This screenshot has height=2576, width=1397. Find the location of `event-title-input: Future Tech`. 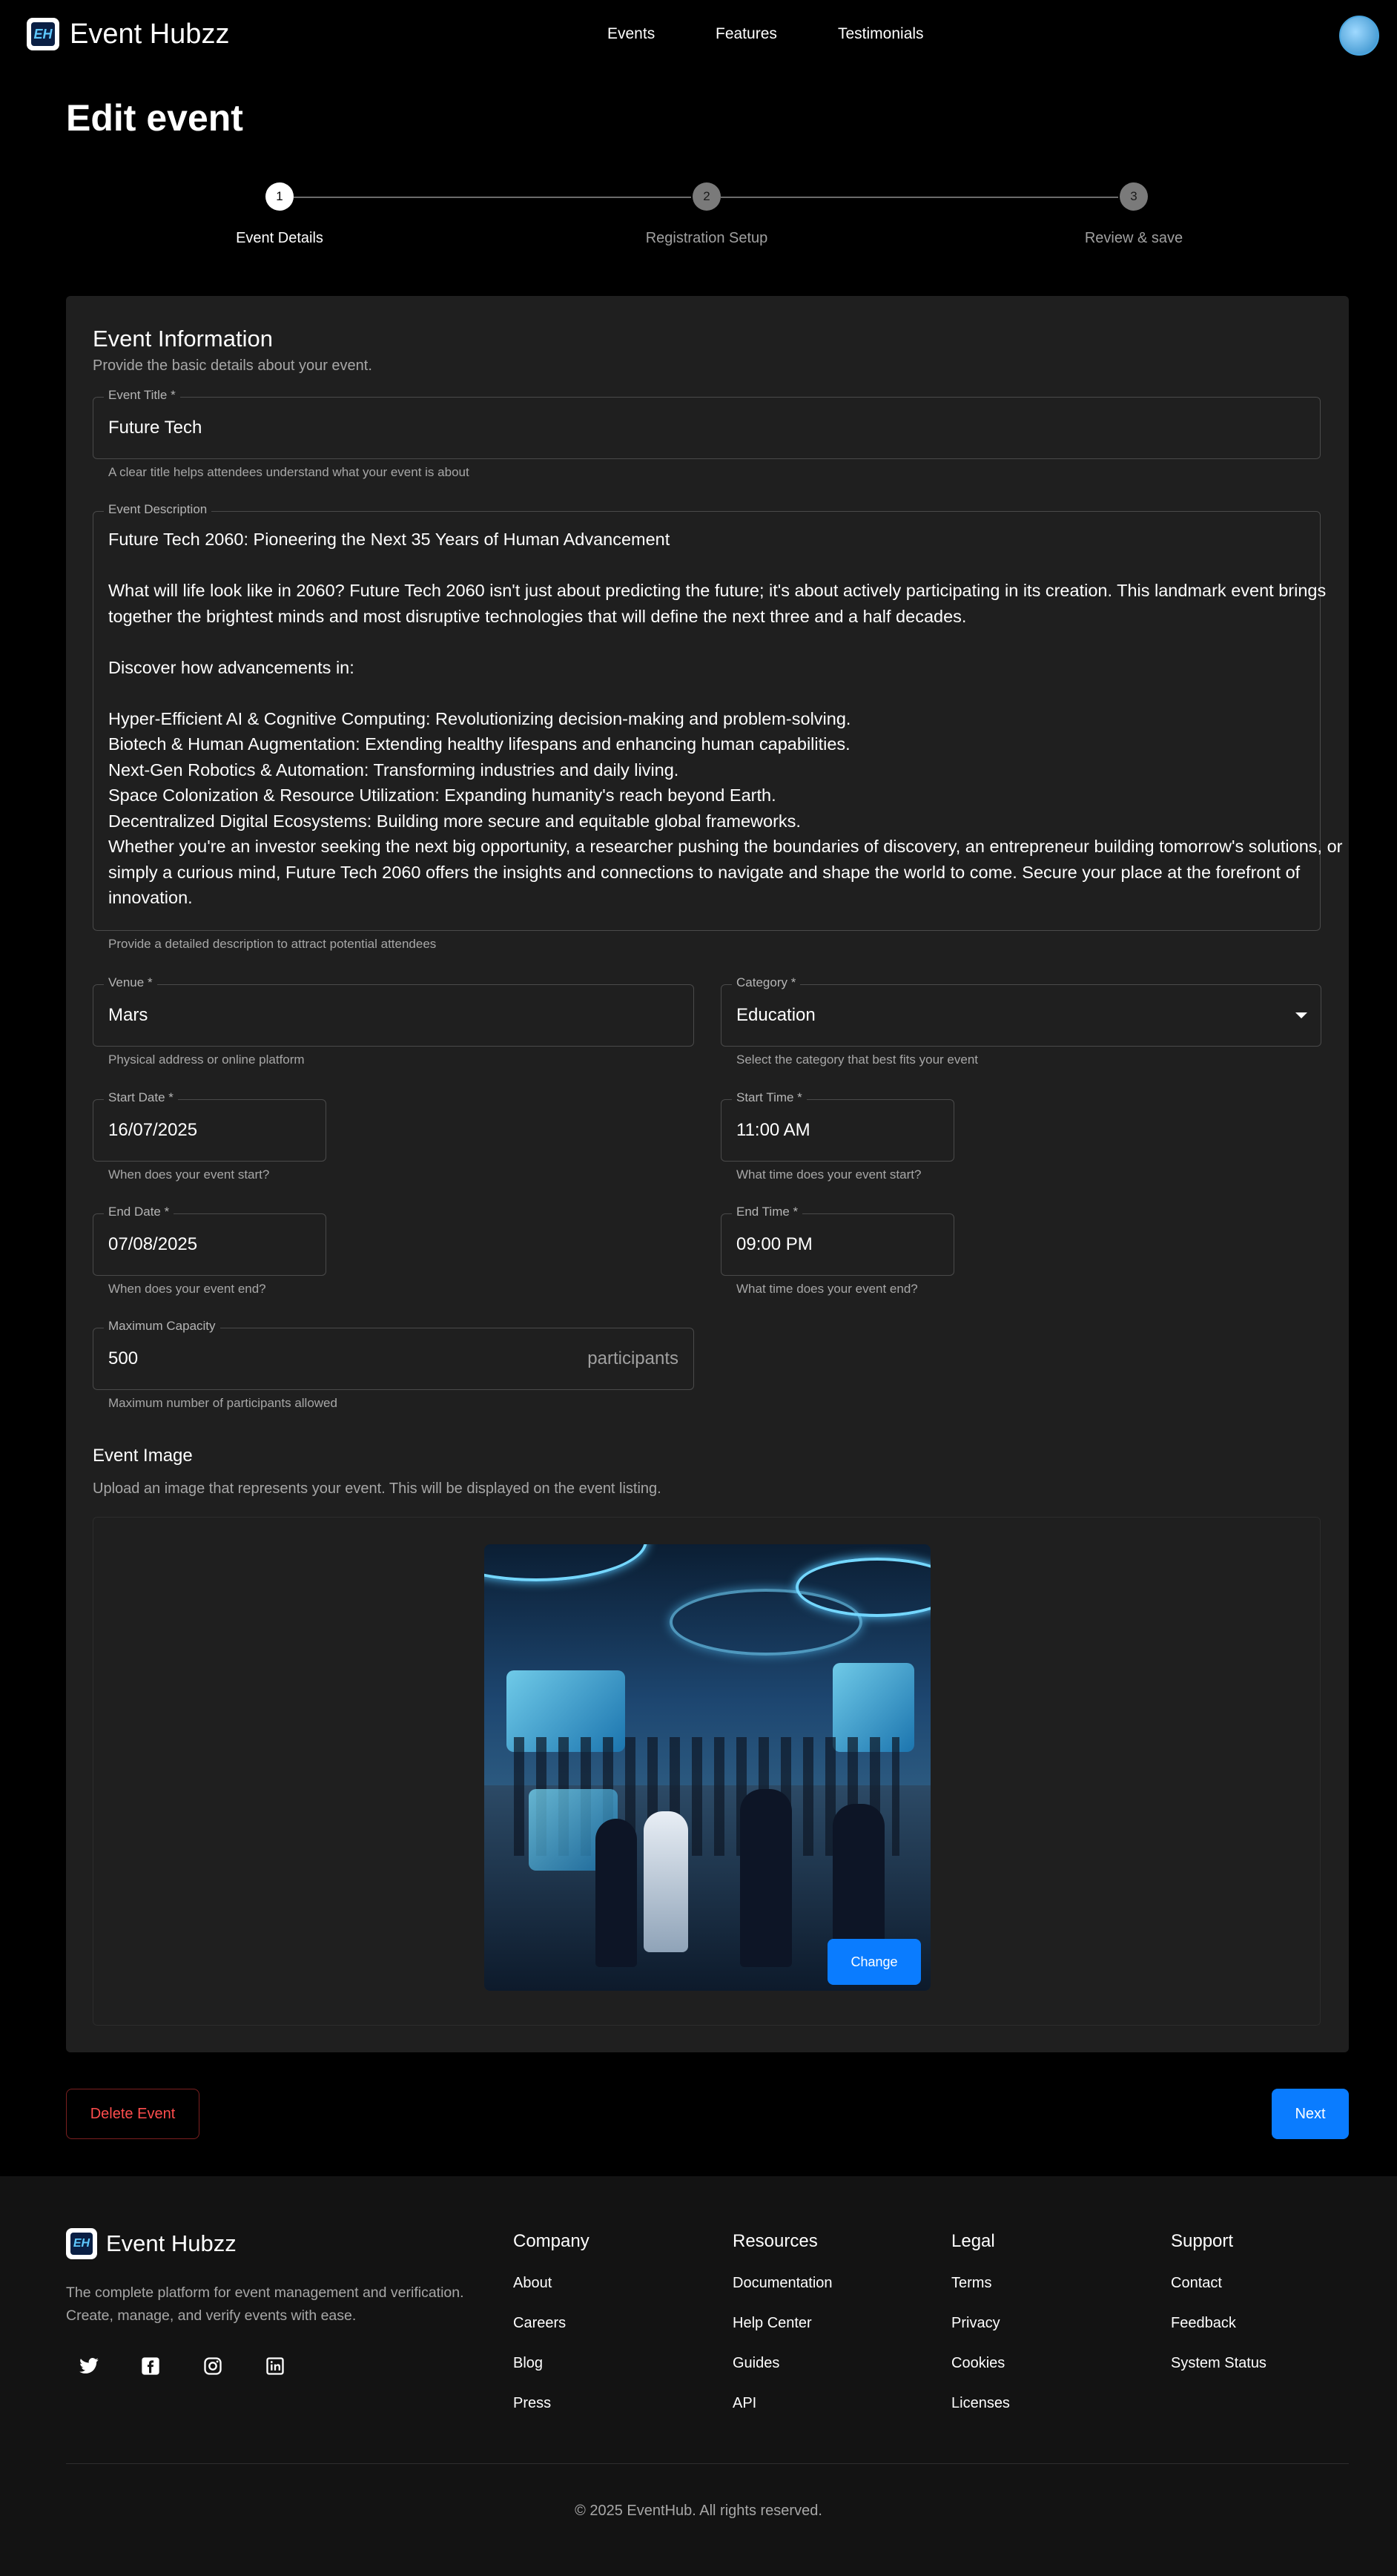

event-title-input: Future Tech is located at coordinates (155, 428).